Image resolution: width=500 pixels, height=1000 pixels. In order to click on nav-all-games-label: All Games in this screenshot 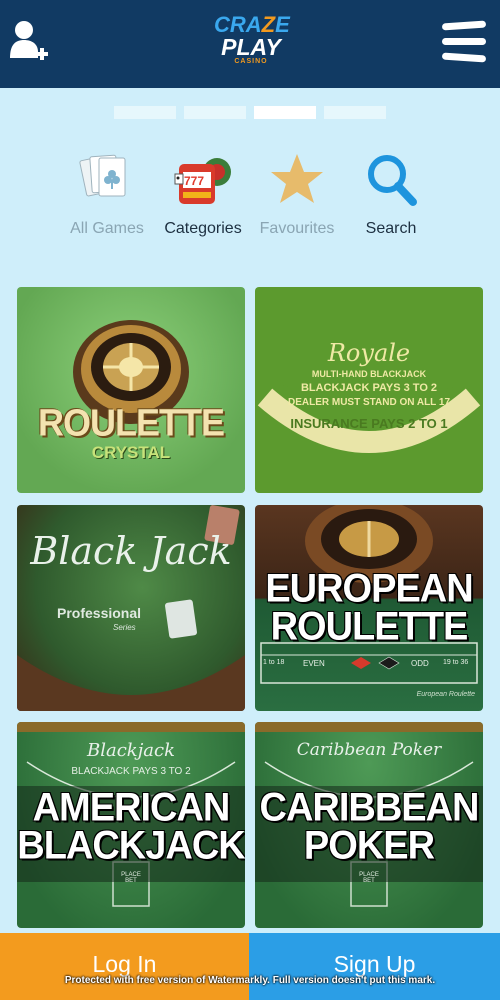, I will do `click(107, 228)`.